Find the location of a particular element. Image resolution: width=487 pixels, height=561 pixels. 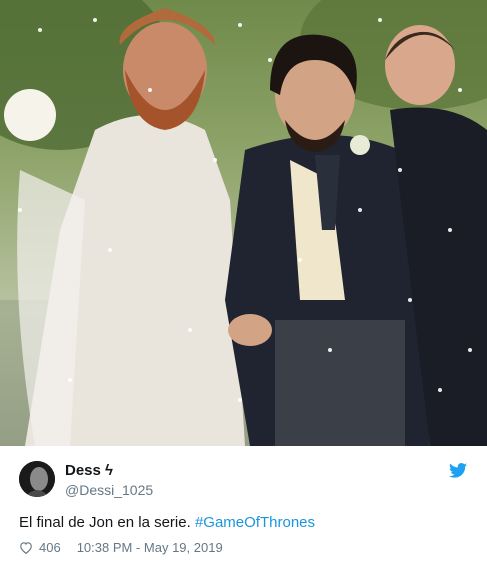

user-handle: @Dessi_1025 is located at coordinates (109, 490).